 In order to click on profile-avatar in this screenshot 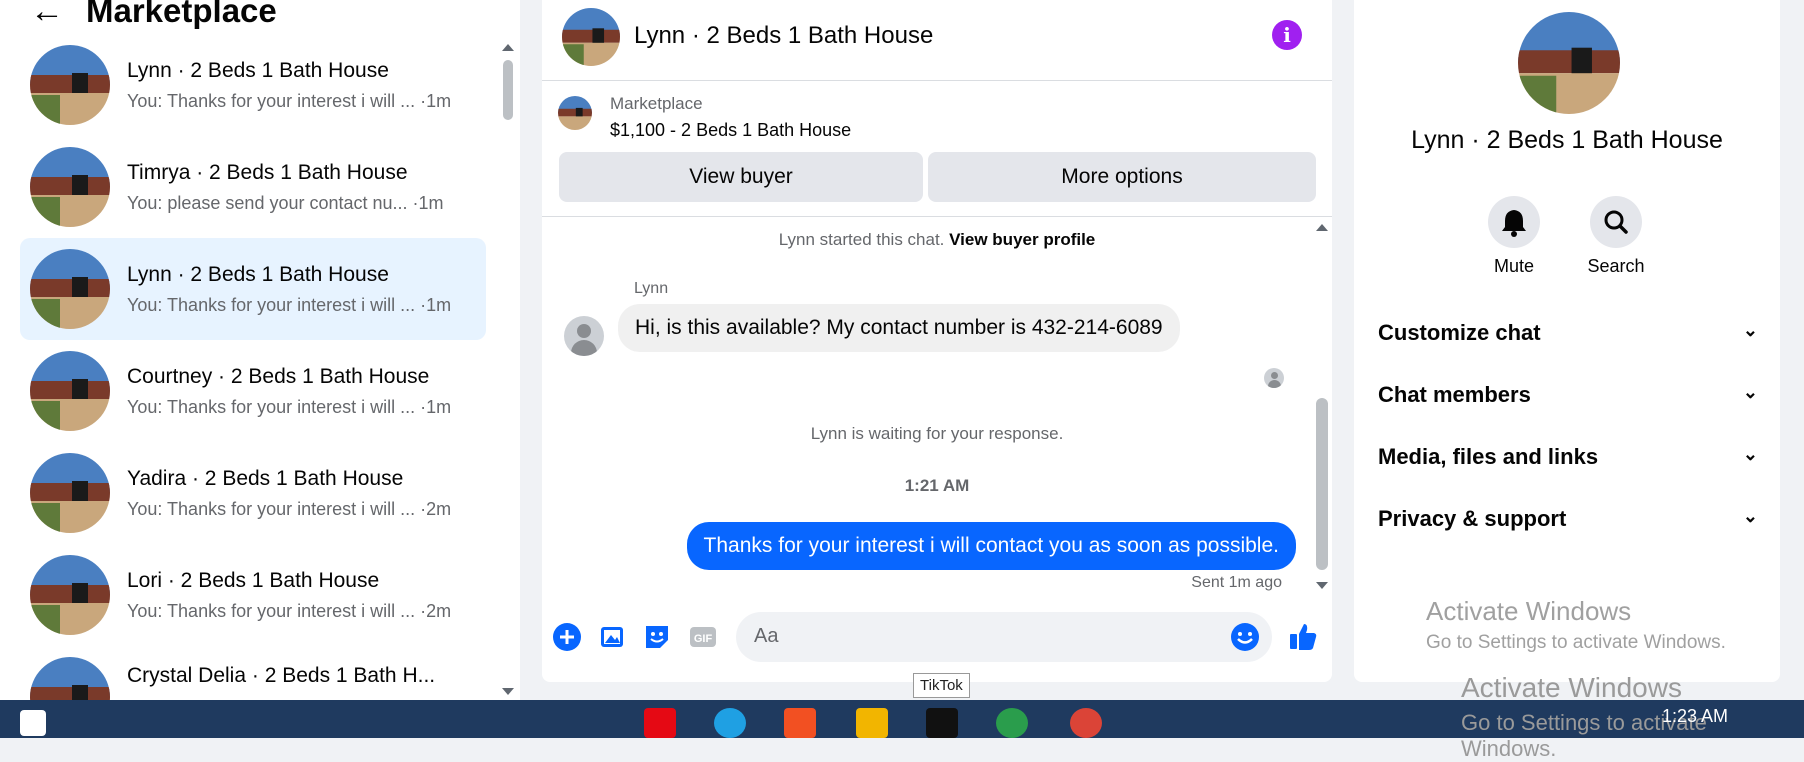, I will do `click(1569, 63)`.